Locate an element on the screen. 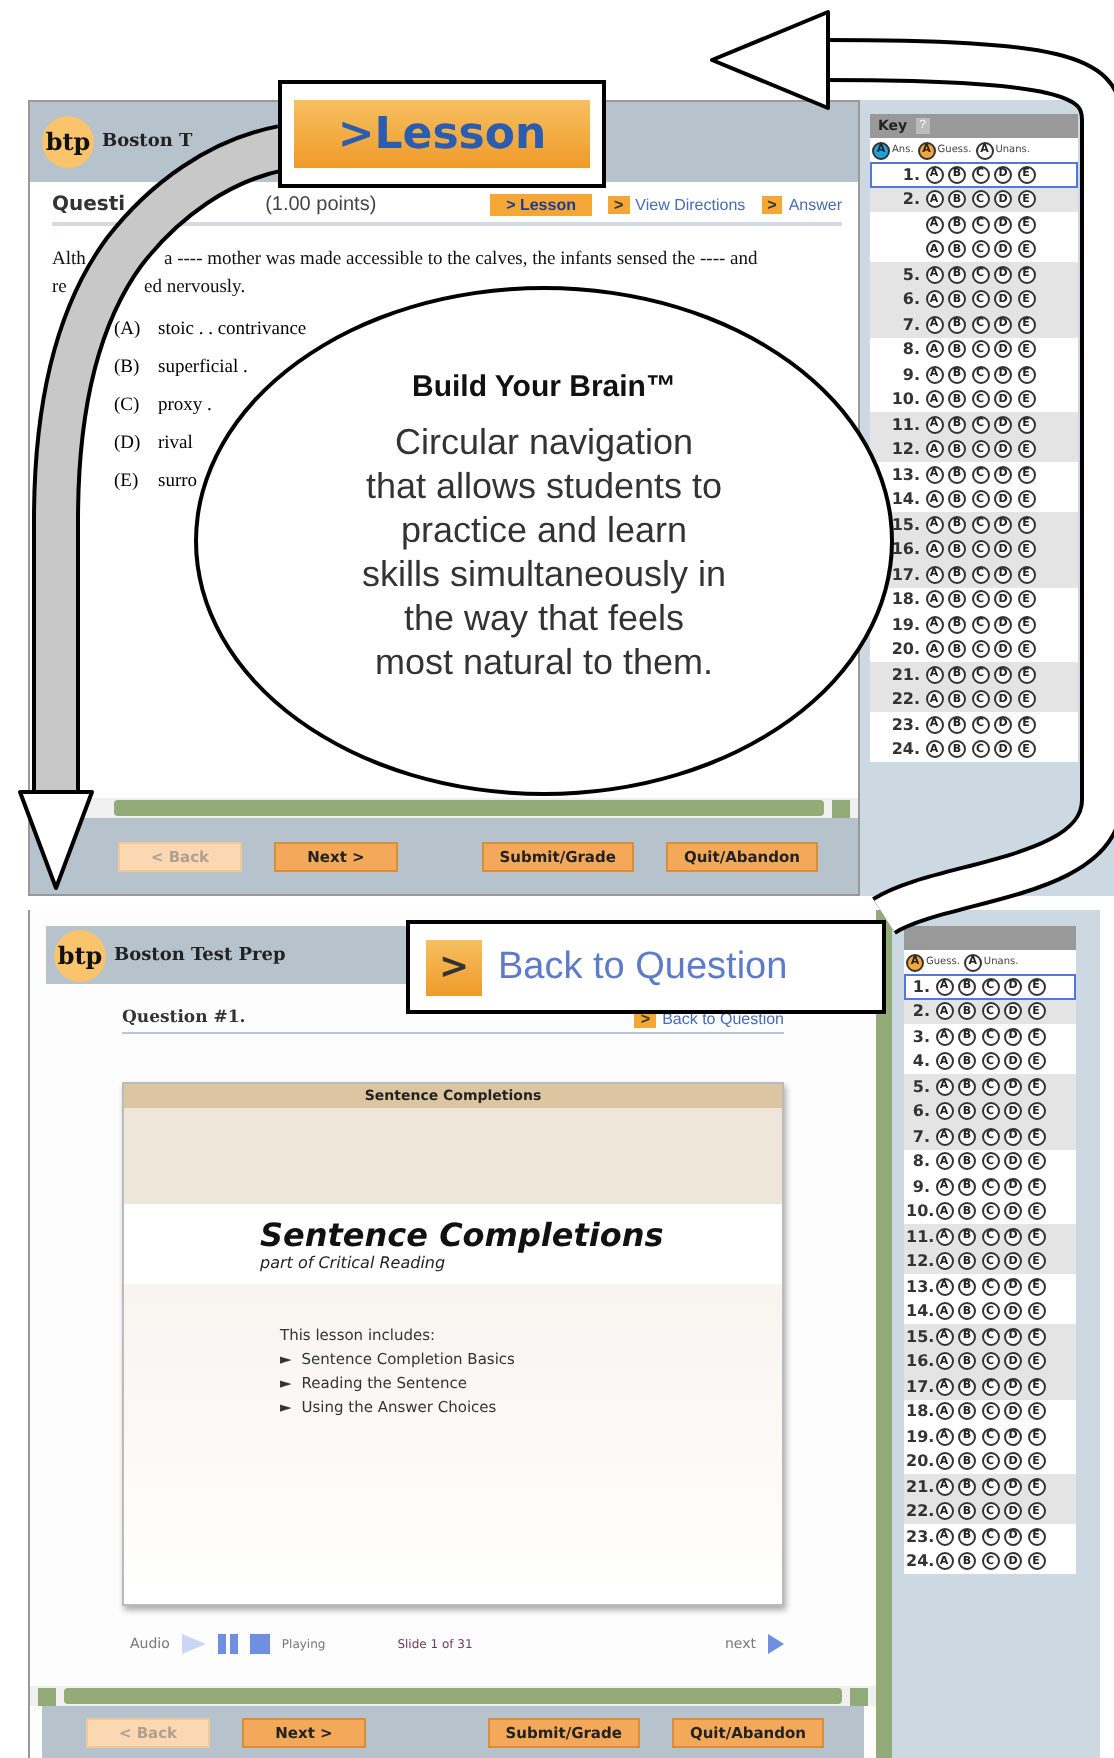 The width and height of the screenshot is (1114, 1758). play-icon is located at coordinates (193, 1644).